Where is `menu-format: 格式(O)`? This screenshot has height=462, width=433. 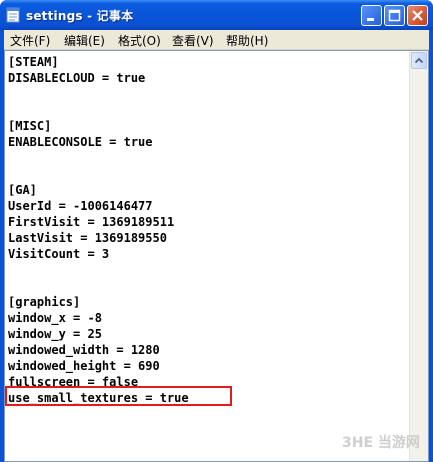
menu-format: 格式(O) is located at coordinates (139, 40).